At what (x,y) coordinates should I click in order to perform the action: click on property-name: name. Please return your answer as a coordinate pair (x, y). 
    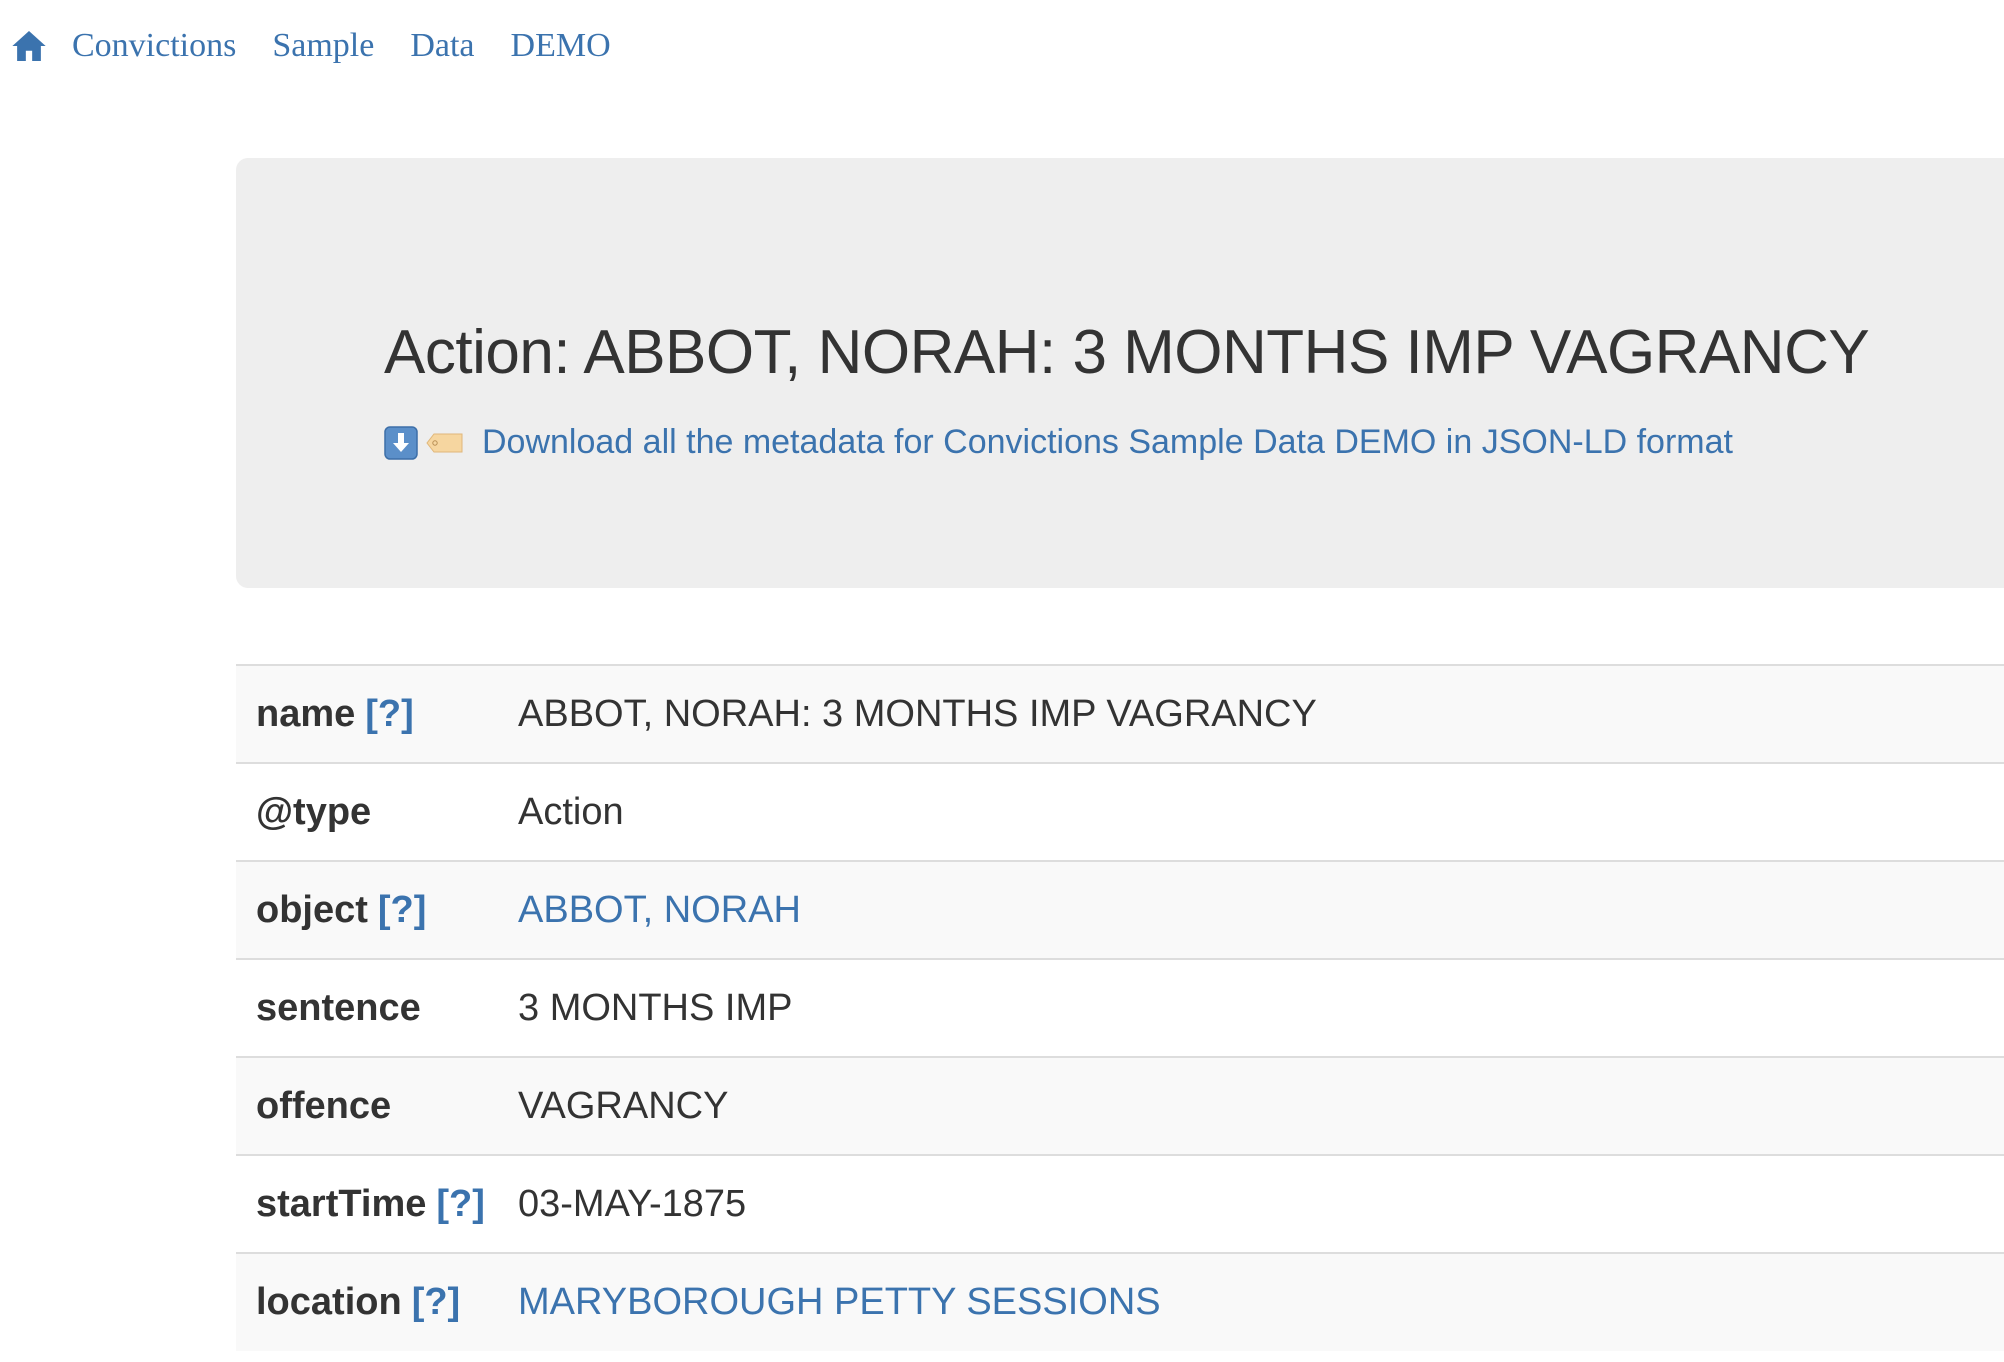
    Looking at the image, I should click on (306, 713).